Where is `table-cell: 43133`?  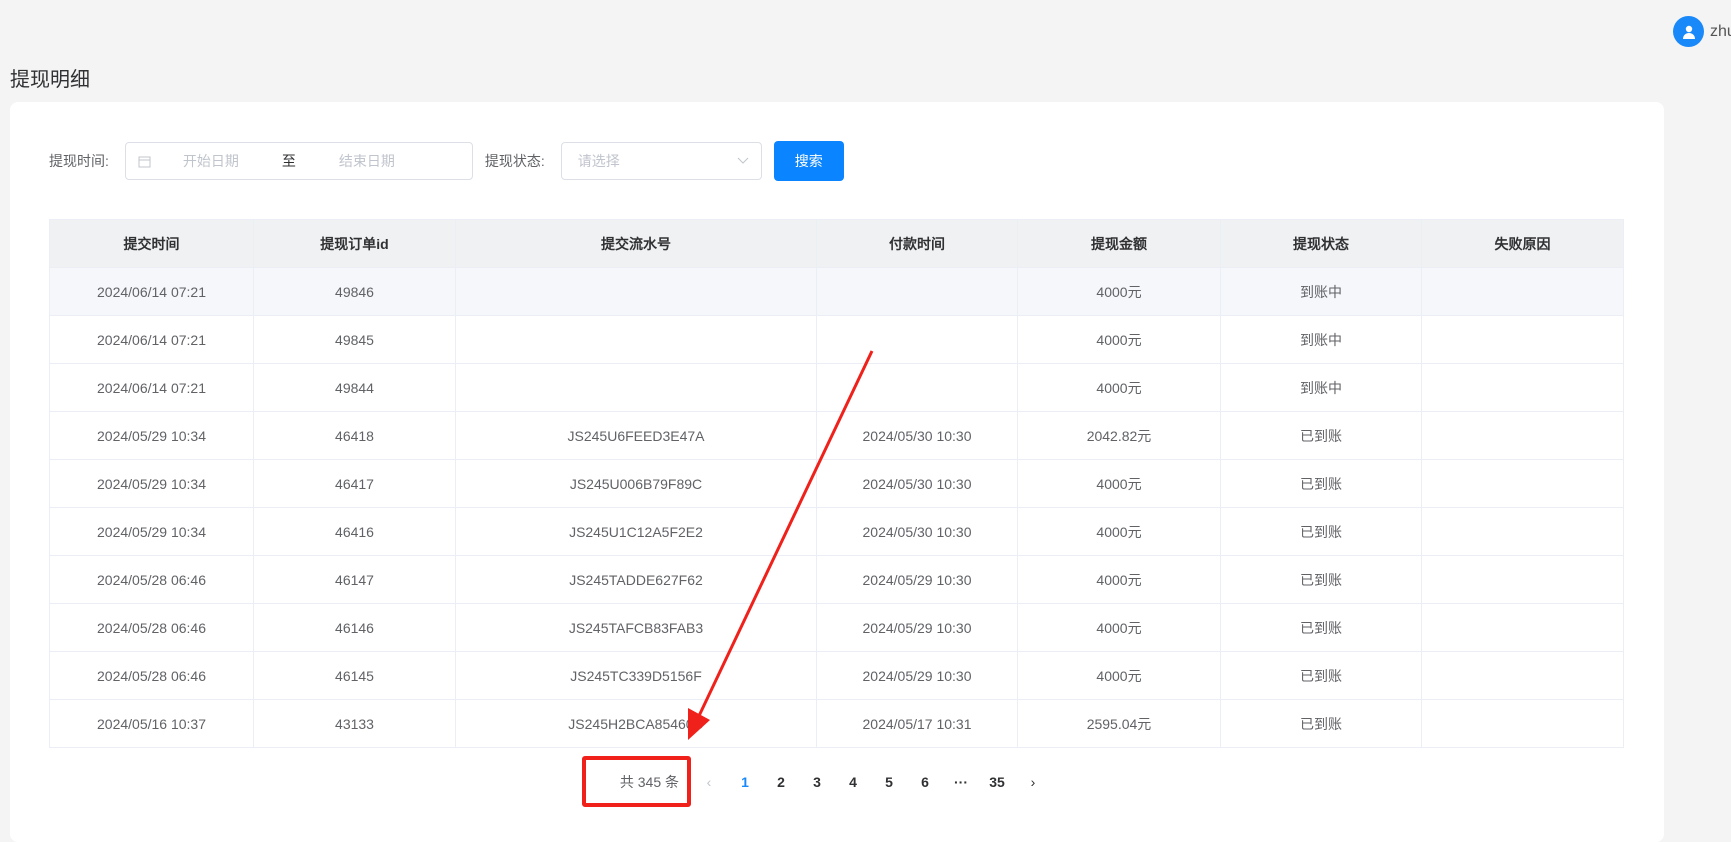 table-cell: 43133 is located at coordinates (354, 723).